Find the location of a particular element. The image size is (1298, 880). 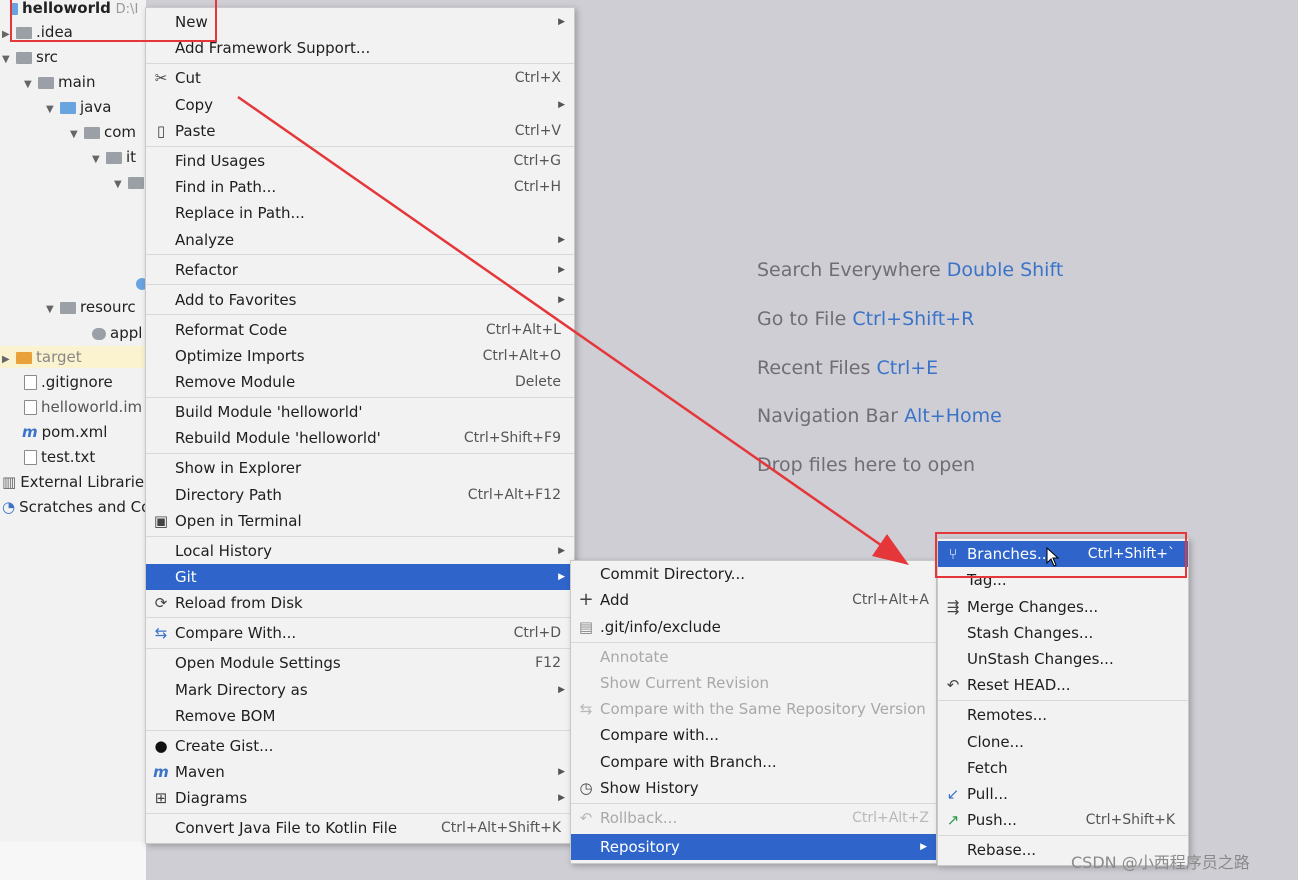

tree-item-label: appl is located at coordinates (126, 333).